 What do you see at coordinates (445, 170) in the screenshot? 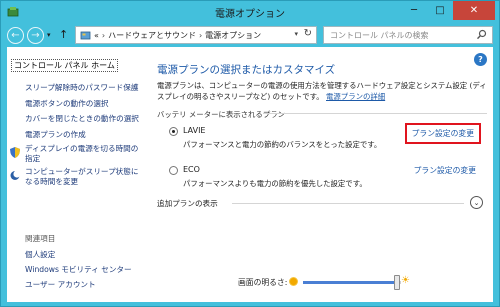
I see `plan-eco-change-settings-link: プラン設定の変更` at bounding box center [445, 170].